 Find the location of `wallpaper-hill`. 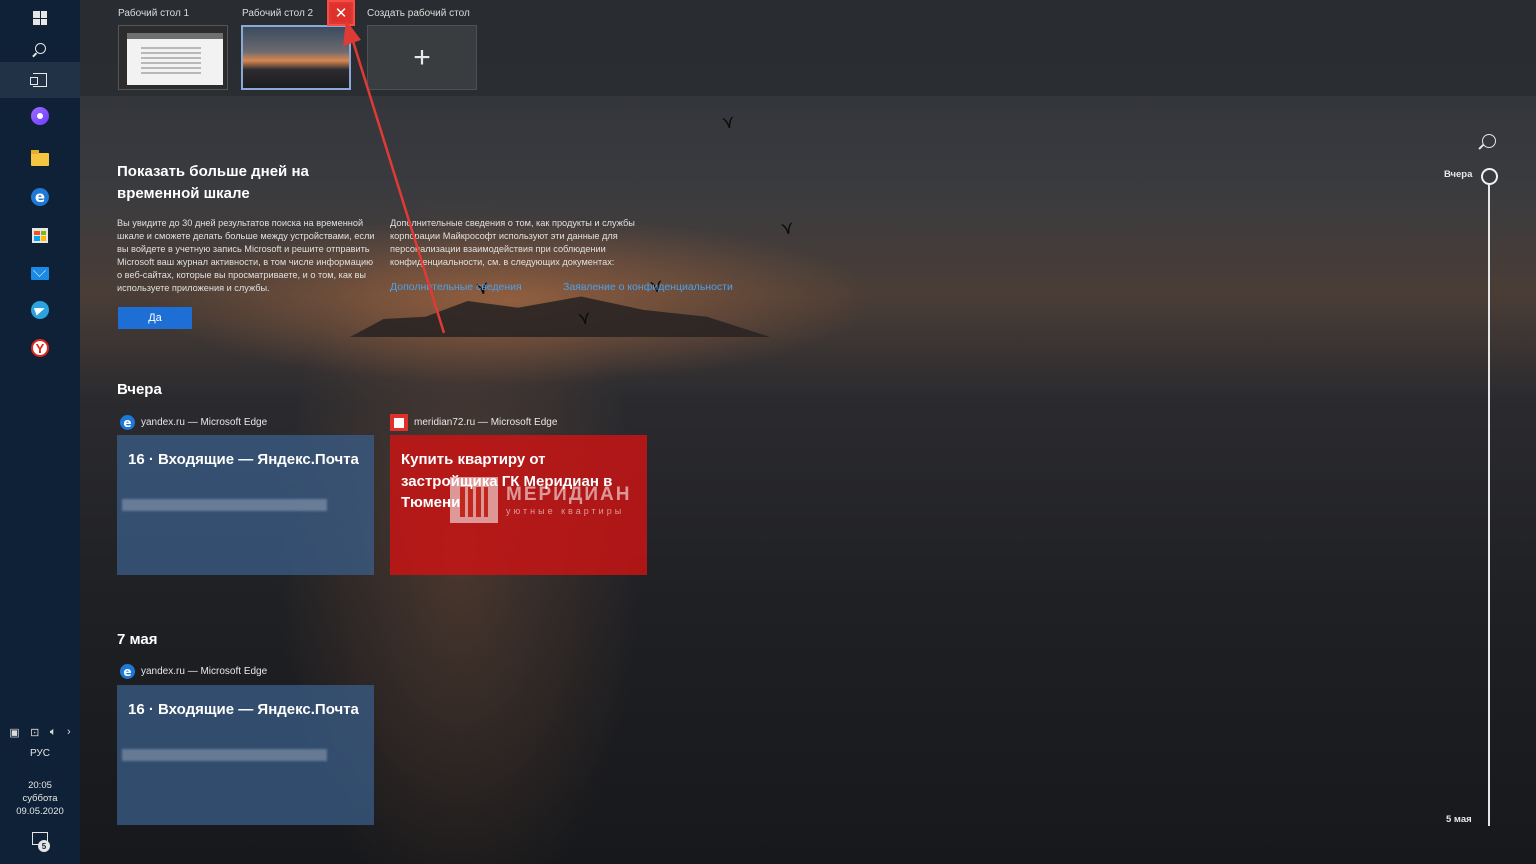

wallpaper-hill is located at coordinates (560, 316).